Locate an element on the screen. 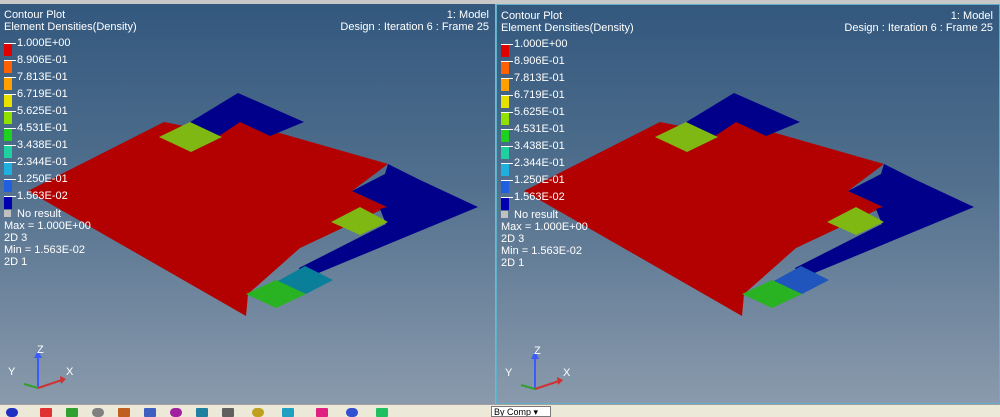 Image resolution: width=1000 pixels, height=417 pixels. display-mode-select: By Comp ▾ is located at coordinates (521, 411).